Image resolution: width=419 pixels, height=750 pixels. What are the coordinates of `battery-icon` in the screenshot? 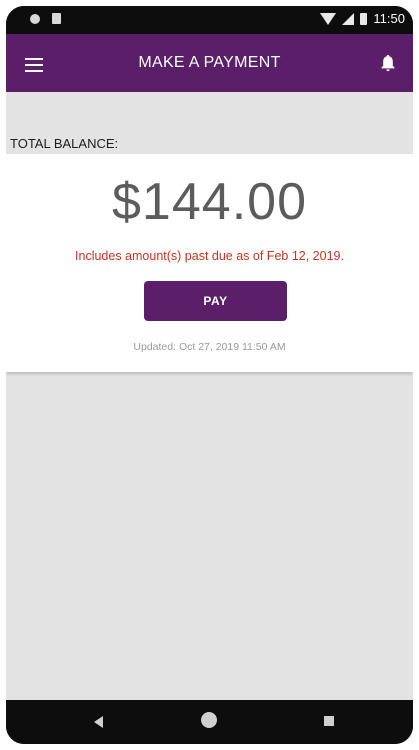 It's located at (364, 18).